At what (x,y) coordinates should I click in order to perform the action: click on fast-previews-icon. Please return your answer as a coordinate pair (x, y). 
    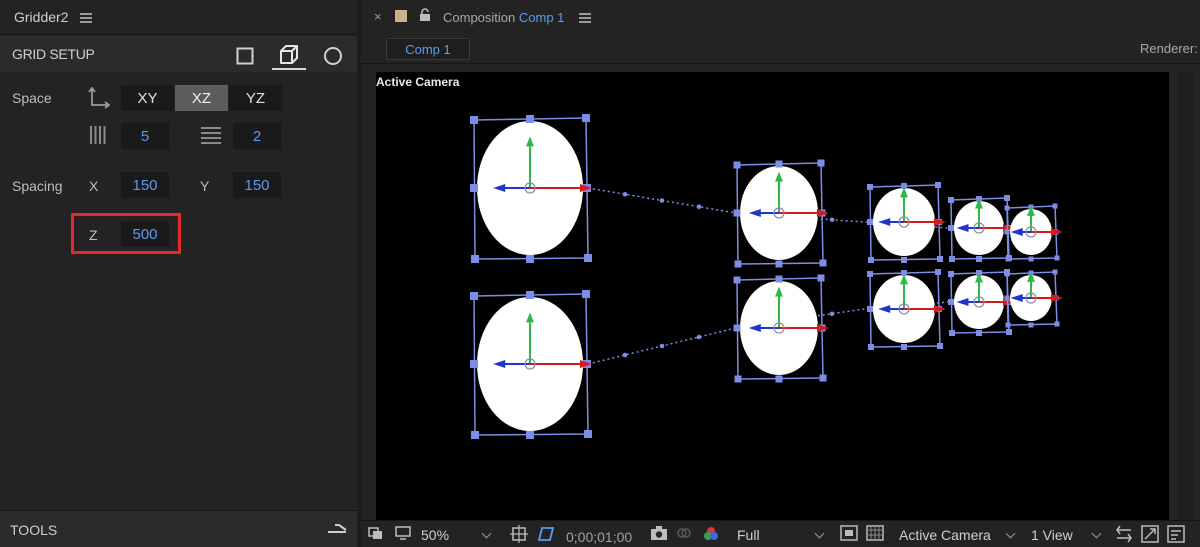
    Looking at the image, I should click on (1150, 535).